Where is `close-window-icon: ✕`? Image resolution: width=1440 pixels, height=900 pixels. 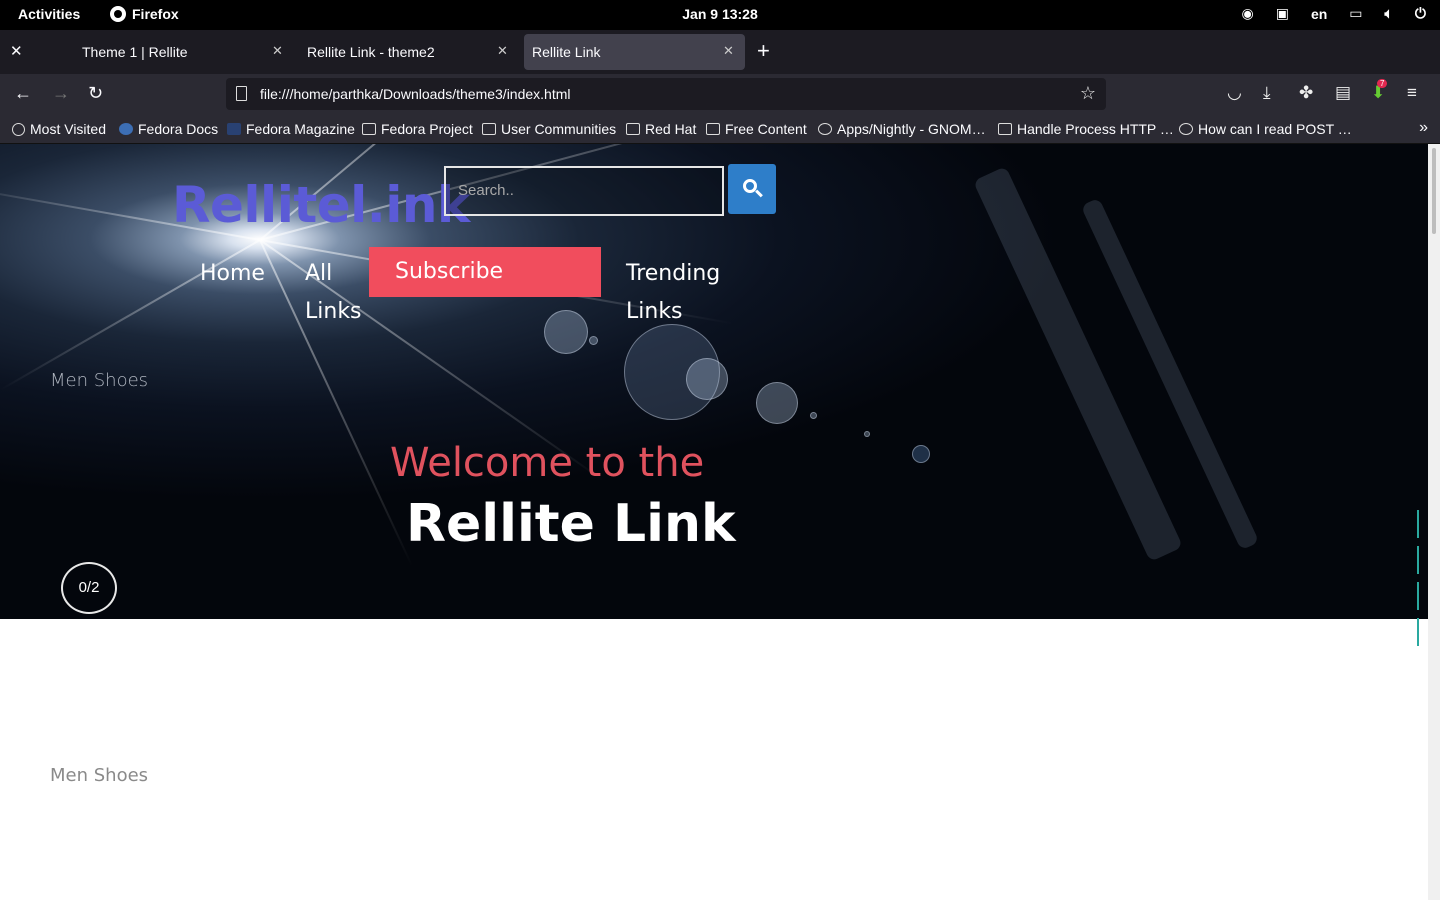 close-window-icon: ✕ is located at coordinates (19, 51).